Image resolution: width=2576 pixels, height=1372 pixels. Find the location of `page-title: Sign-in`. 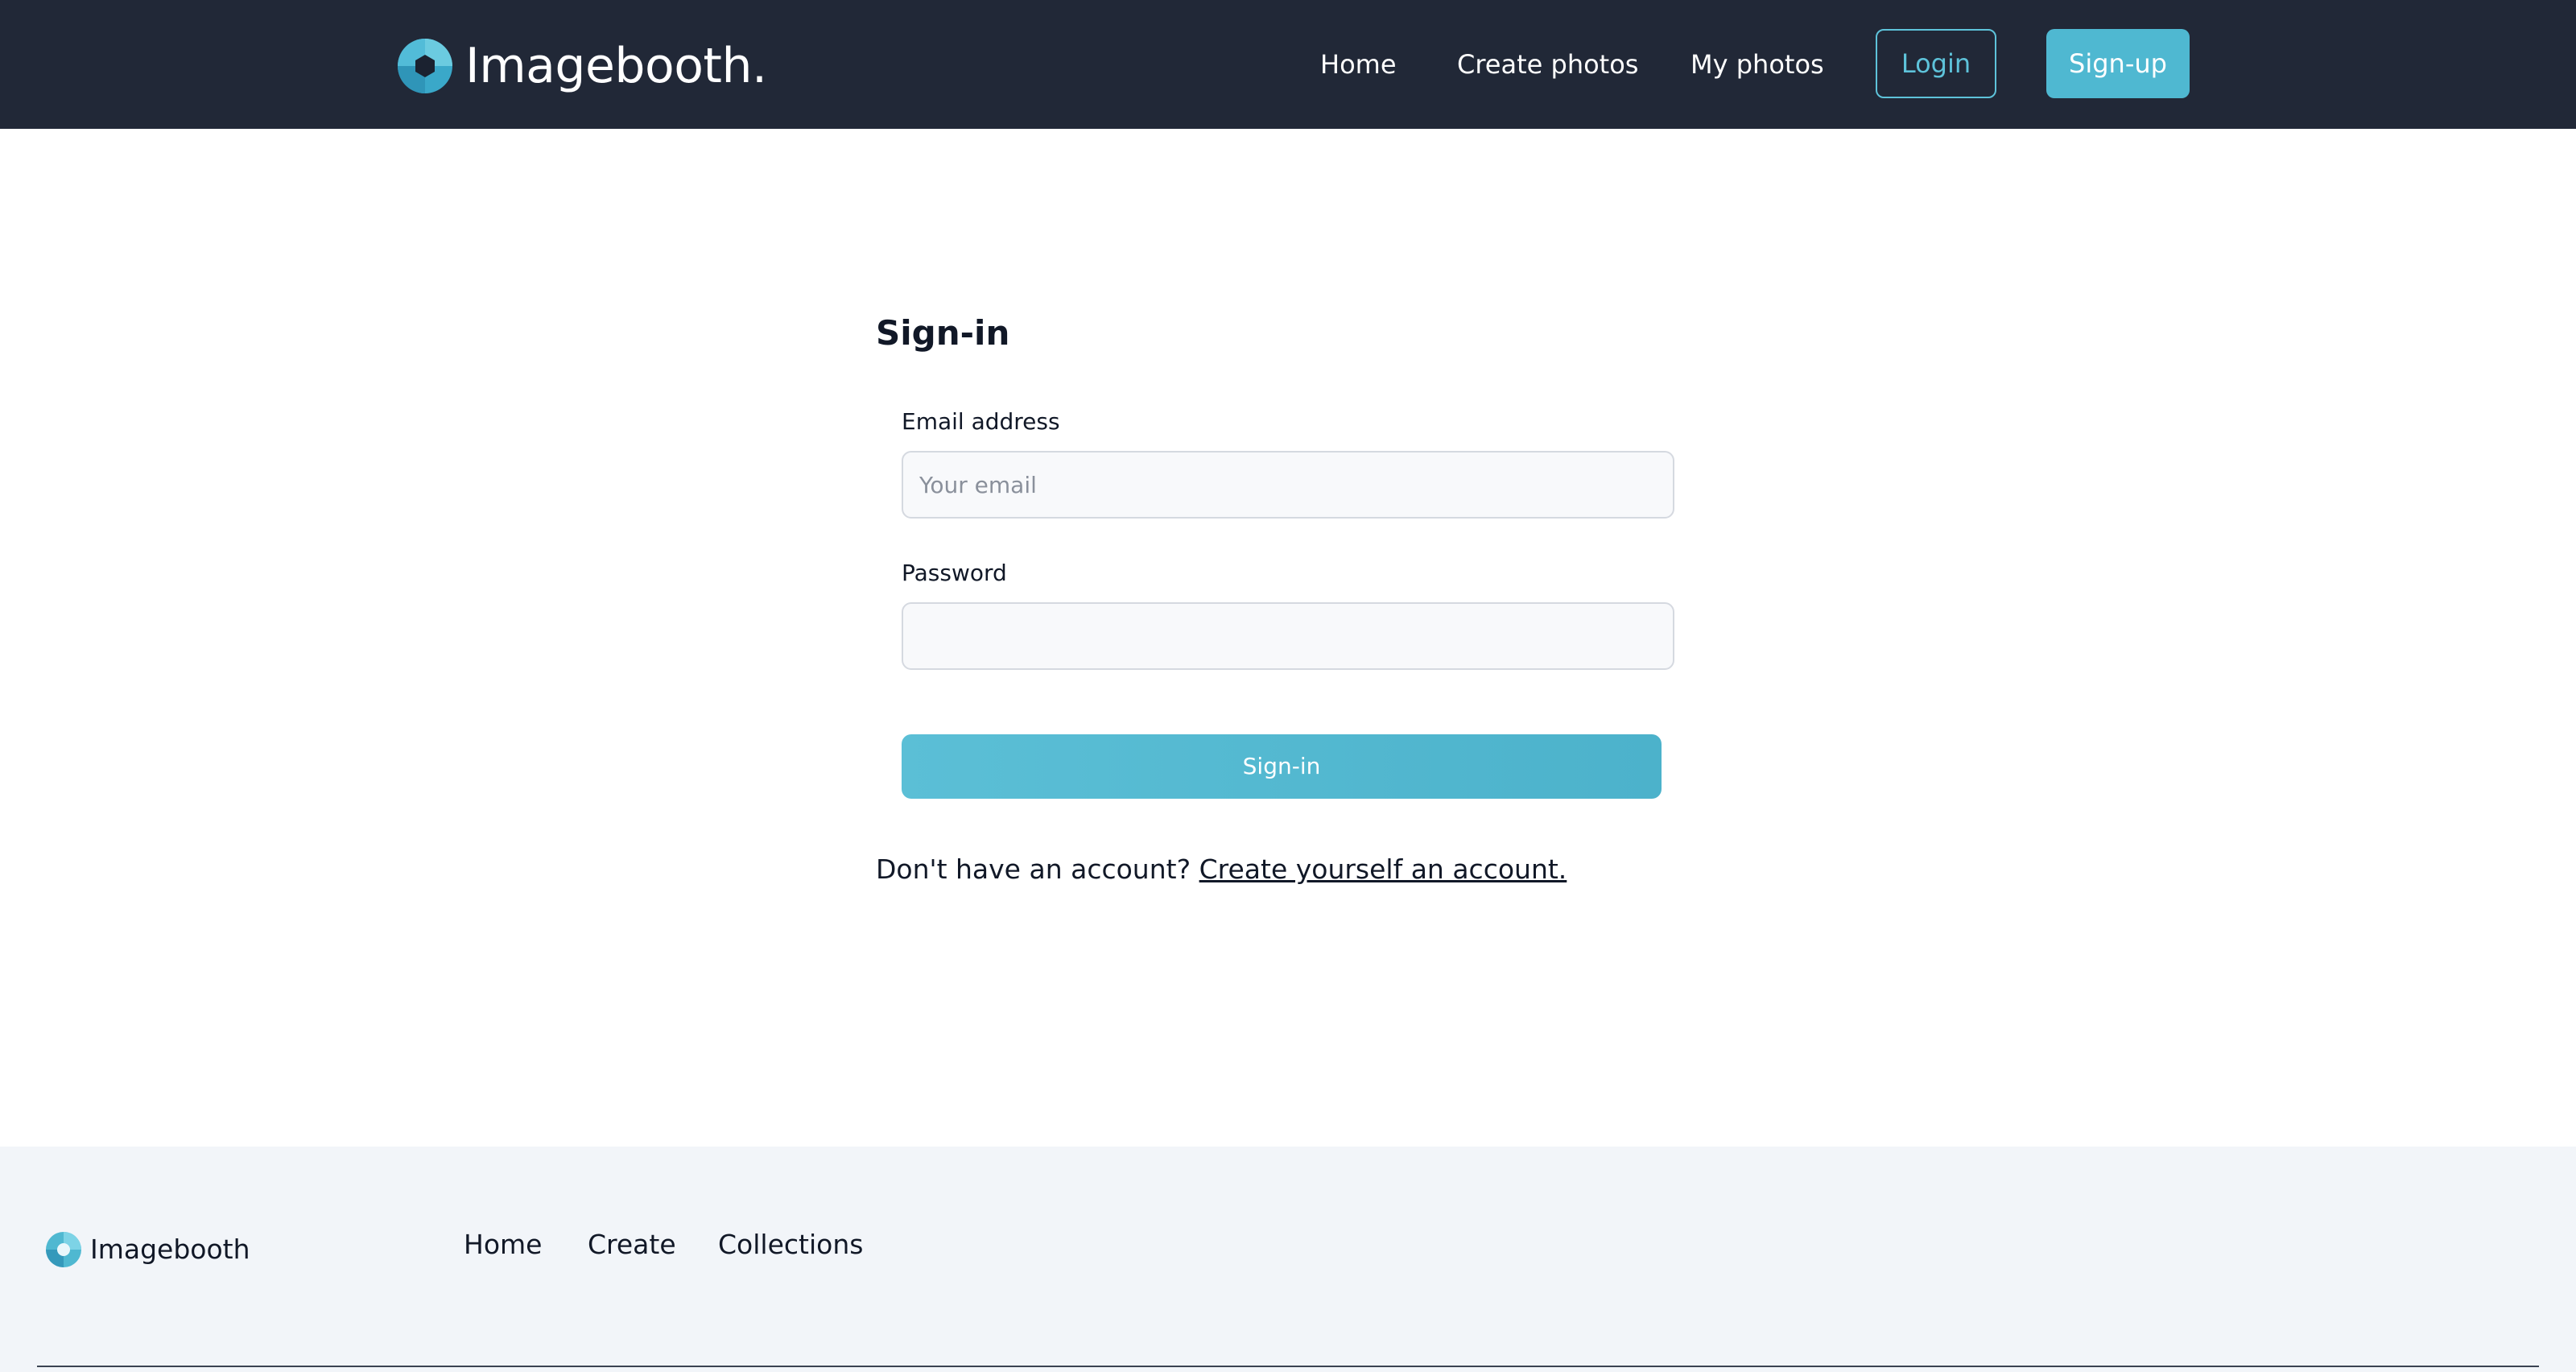

page-title: Sign-in is located at coordinates (943, 333).